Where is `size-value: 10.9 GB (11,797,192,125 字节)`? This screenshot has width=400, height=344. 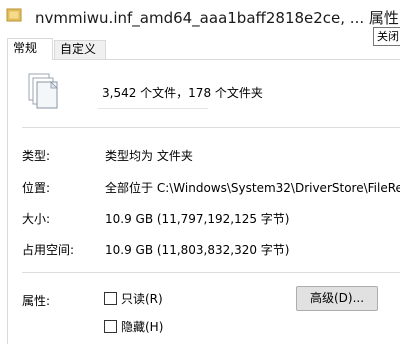
size-value: 10.9 GB (11,797,192,125 字节) is located at coordinates (197, 219).